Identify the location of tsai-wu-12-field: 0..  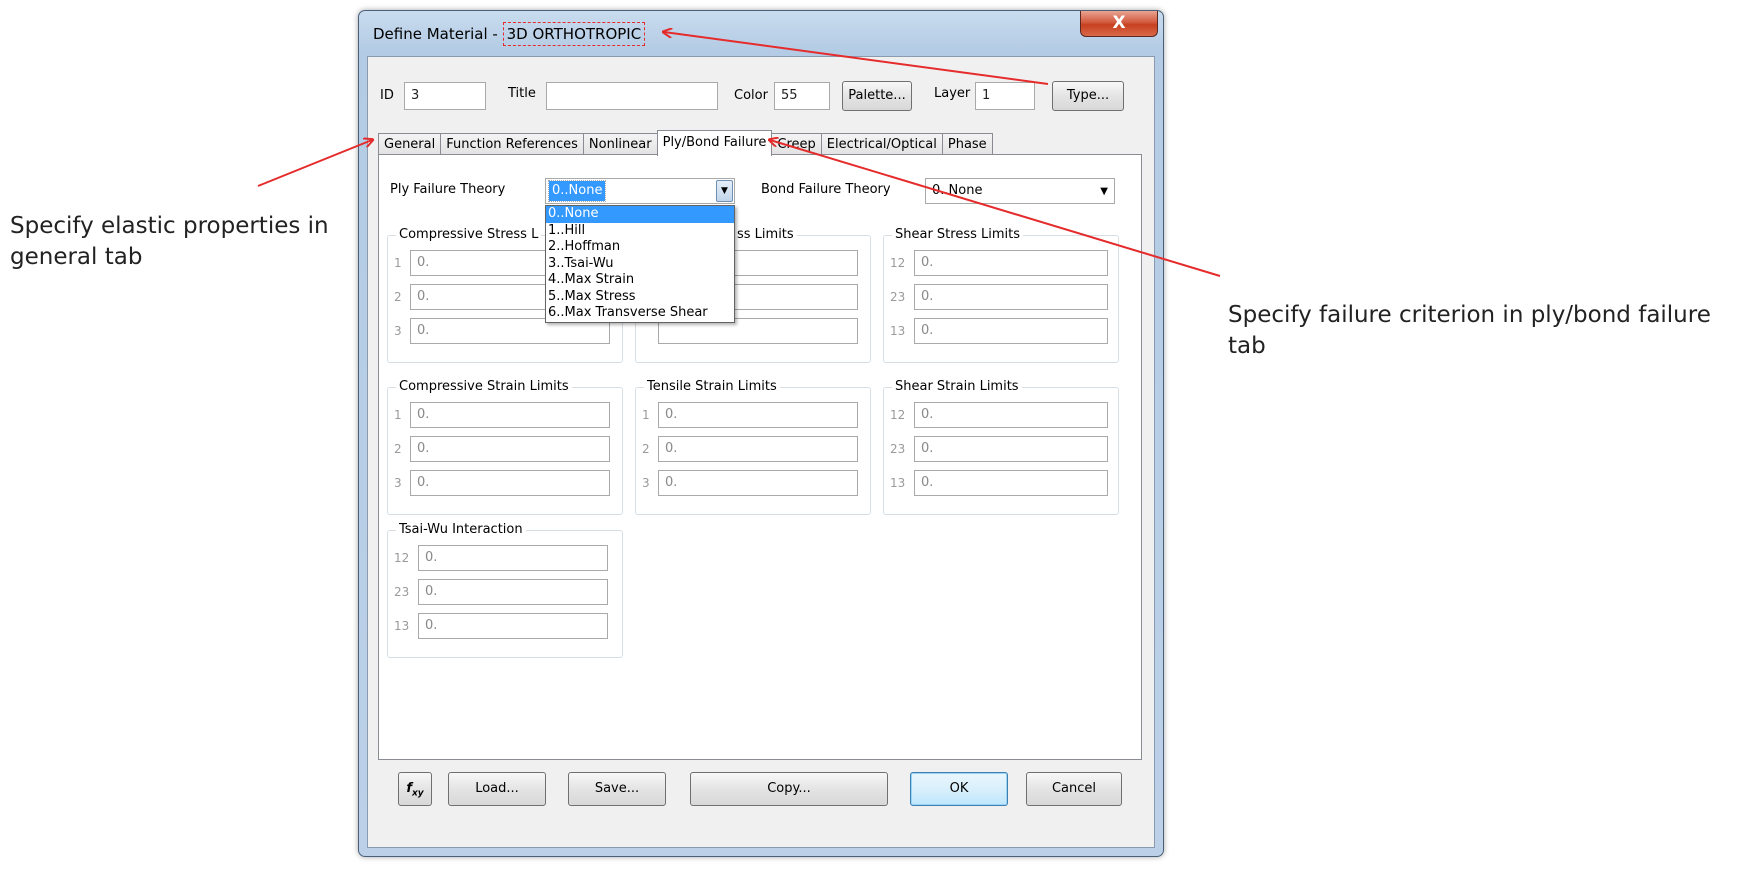
(513, 558).